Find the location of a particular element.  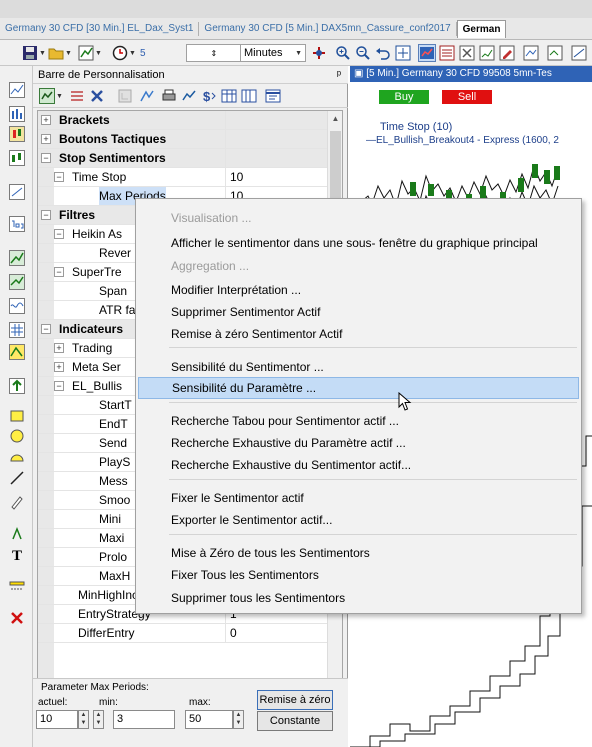

table-button is located at coordinates (229, 96).